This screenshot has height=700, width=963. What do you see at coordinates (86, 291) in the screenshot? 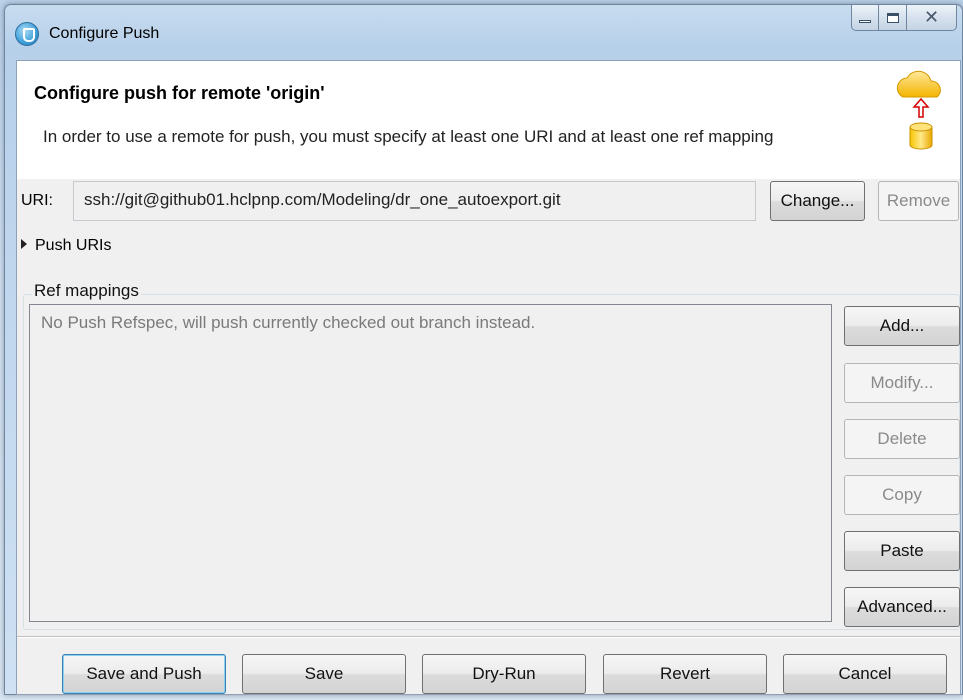
I see `ref-mappings-legend: Ref mappings` at bounding box center [86, 291].